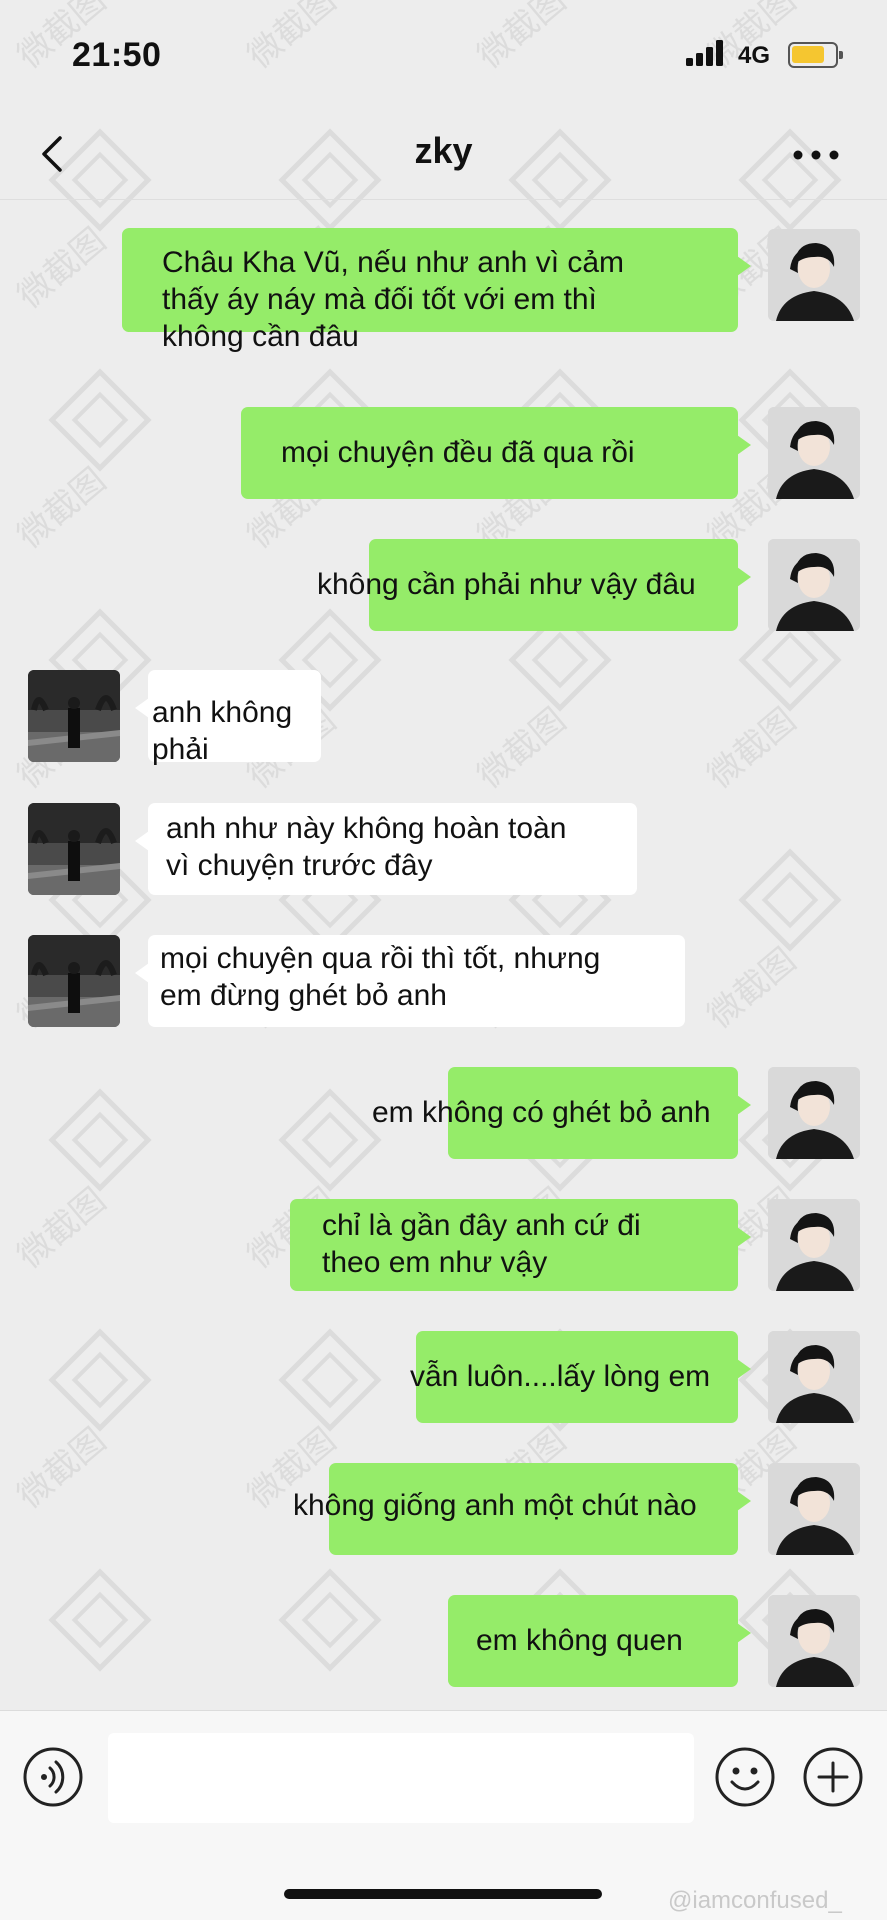 Image resolution: width=887 pixels, height=1920 pixels. Describe the element at coordinates (520, 1245) in the screenshot. I see `message-bubble-sent: chỉ là gần đây anh cứ đi theo em như vậy` at that location.